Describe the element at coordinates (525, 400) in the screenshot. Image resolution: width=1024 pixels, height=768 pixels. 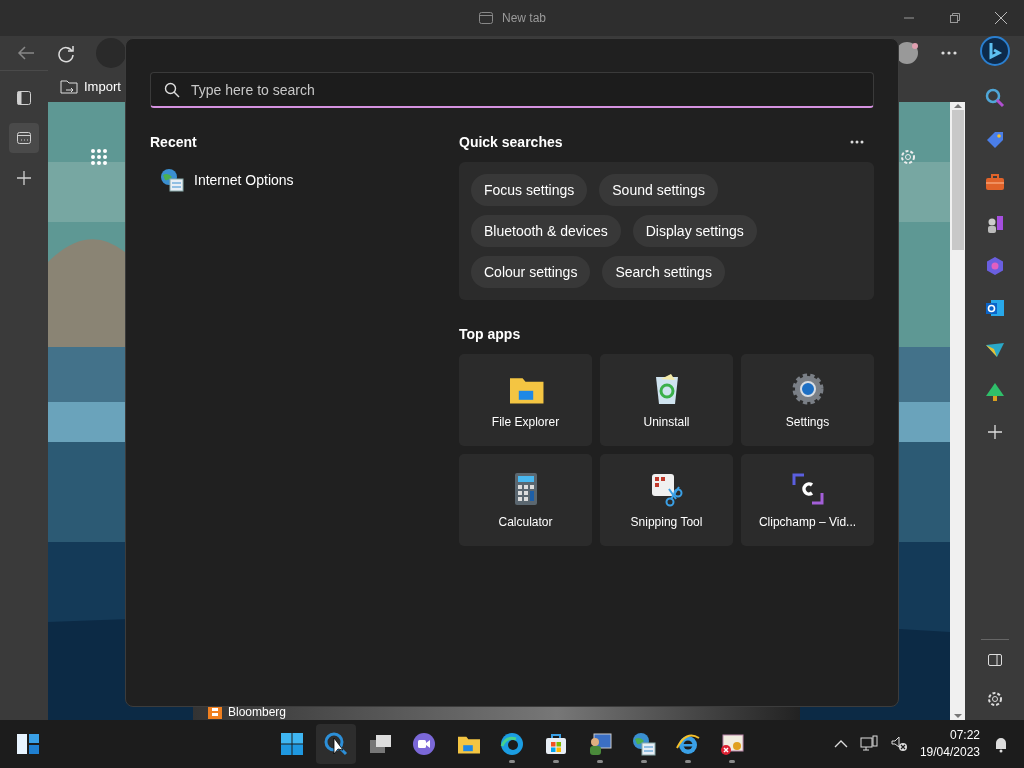
I see `app-tile: File Explorer` at that location.